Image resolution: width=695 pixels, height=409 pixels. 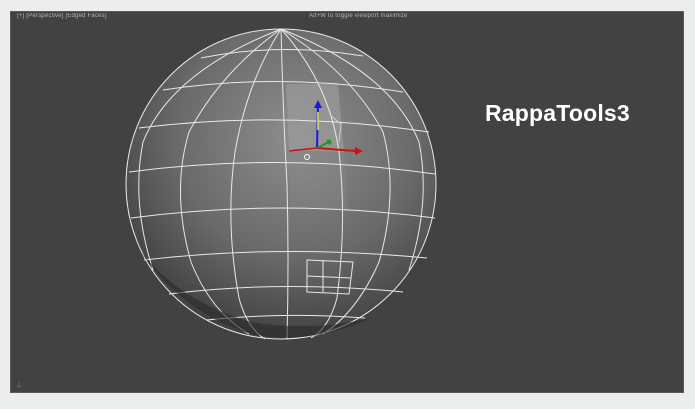 What do you see at coordinates (19, 385) in the screenshot?
I see `axis-tripod-icon: ⊥` at bounding box center [19, 385].